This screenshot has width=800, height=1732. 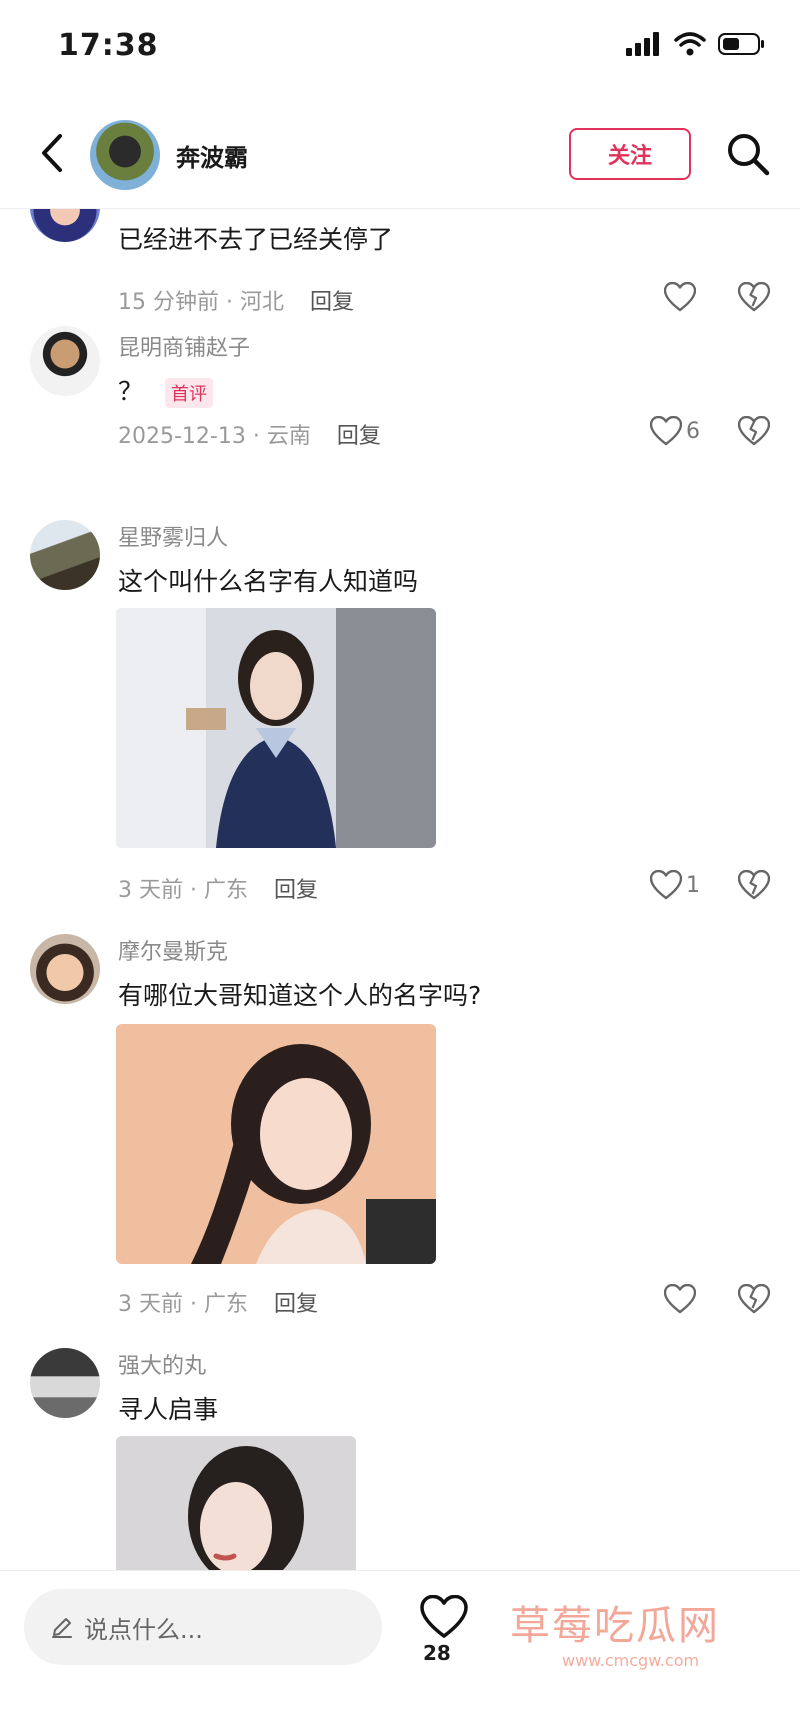 I want to click on comment-item: 已经进不去了已经关停了 15 分钟前 · 河北 回复, so click(x=400, y=263).